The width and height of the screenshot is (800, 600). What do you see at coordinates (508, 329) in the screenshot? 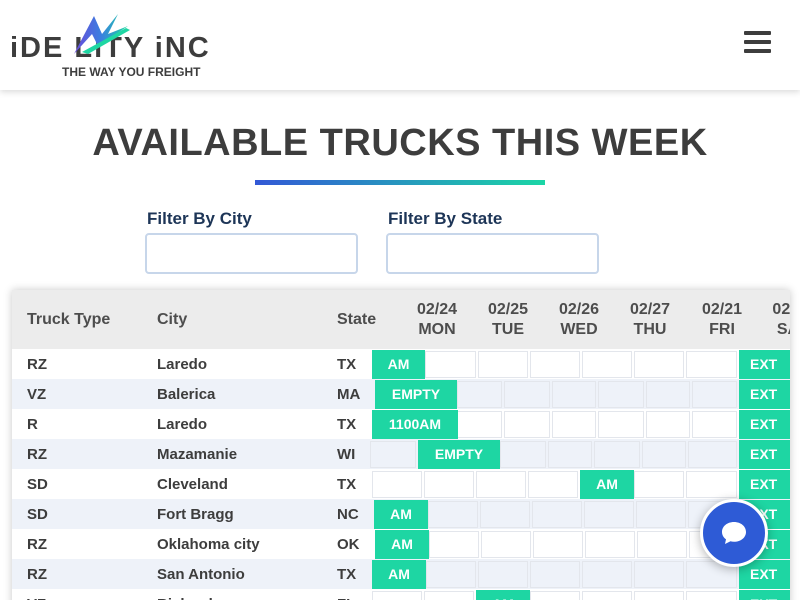
I see `header-day-name: TUE` at bounding box center [508, 329].